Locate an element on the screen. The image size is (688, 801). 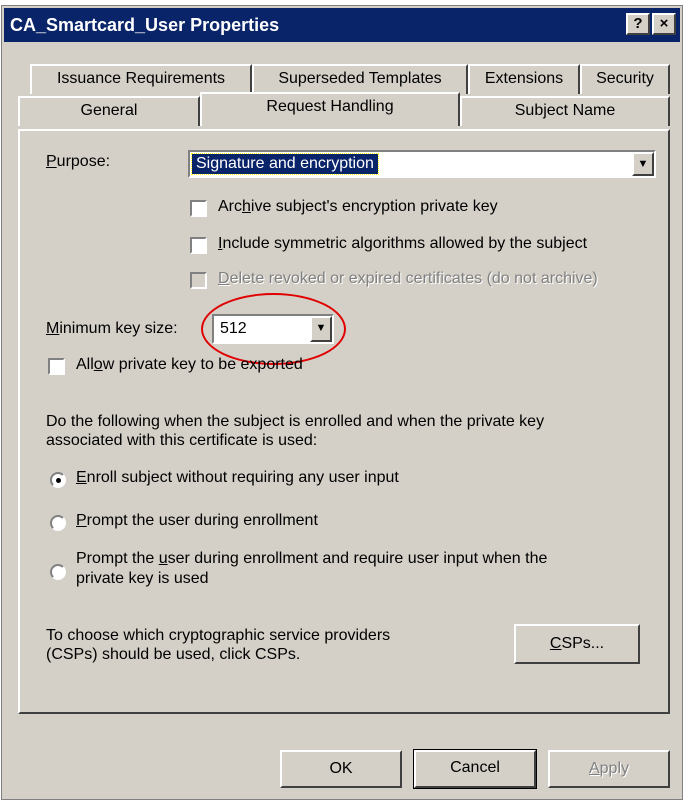
chevron-down-icon: ▼ is located at coordinates (643, 164).